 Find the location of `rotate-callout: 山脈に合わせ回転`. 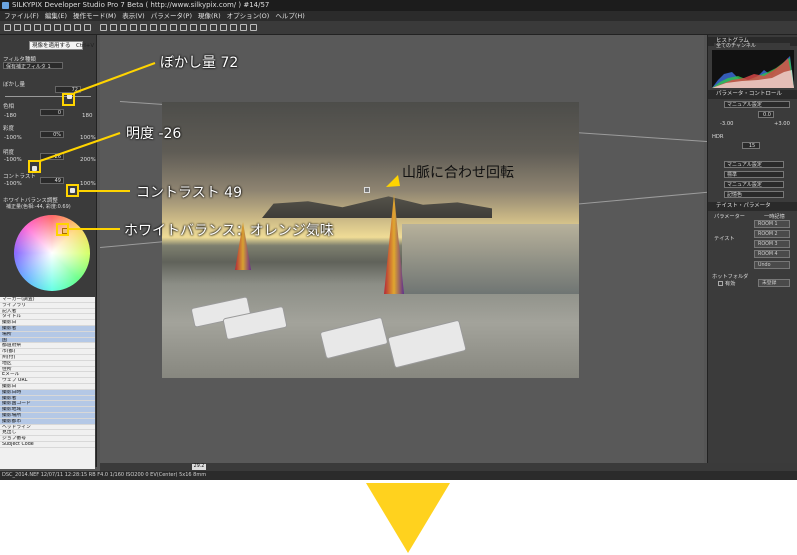

rotate-callout: 山脈に合わせ回転 is located at coordinates (458, 173).